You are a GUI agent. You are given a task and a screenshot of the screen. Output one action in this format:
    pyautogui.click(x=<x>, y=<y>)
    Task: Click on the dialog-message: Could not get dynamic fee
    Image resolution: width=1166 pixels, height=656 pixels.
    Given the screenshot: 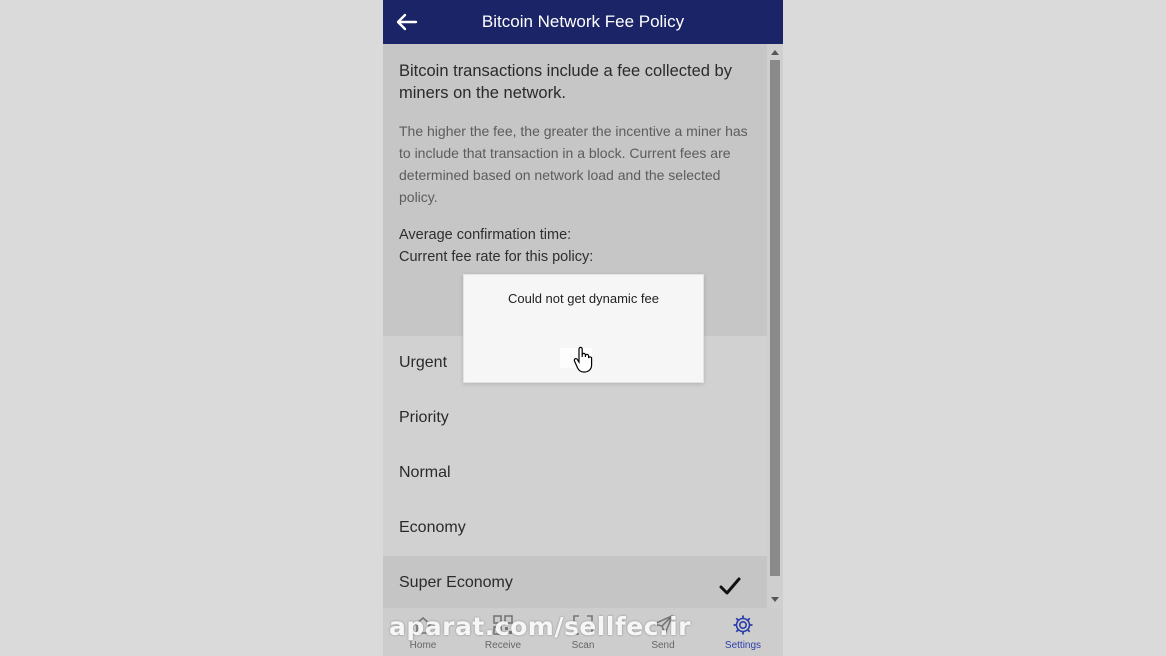 What is the action you would take?
    pyautogui.click(x=583, y=298)
    